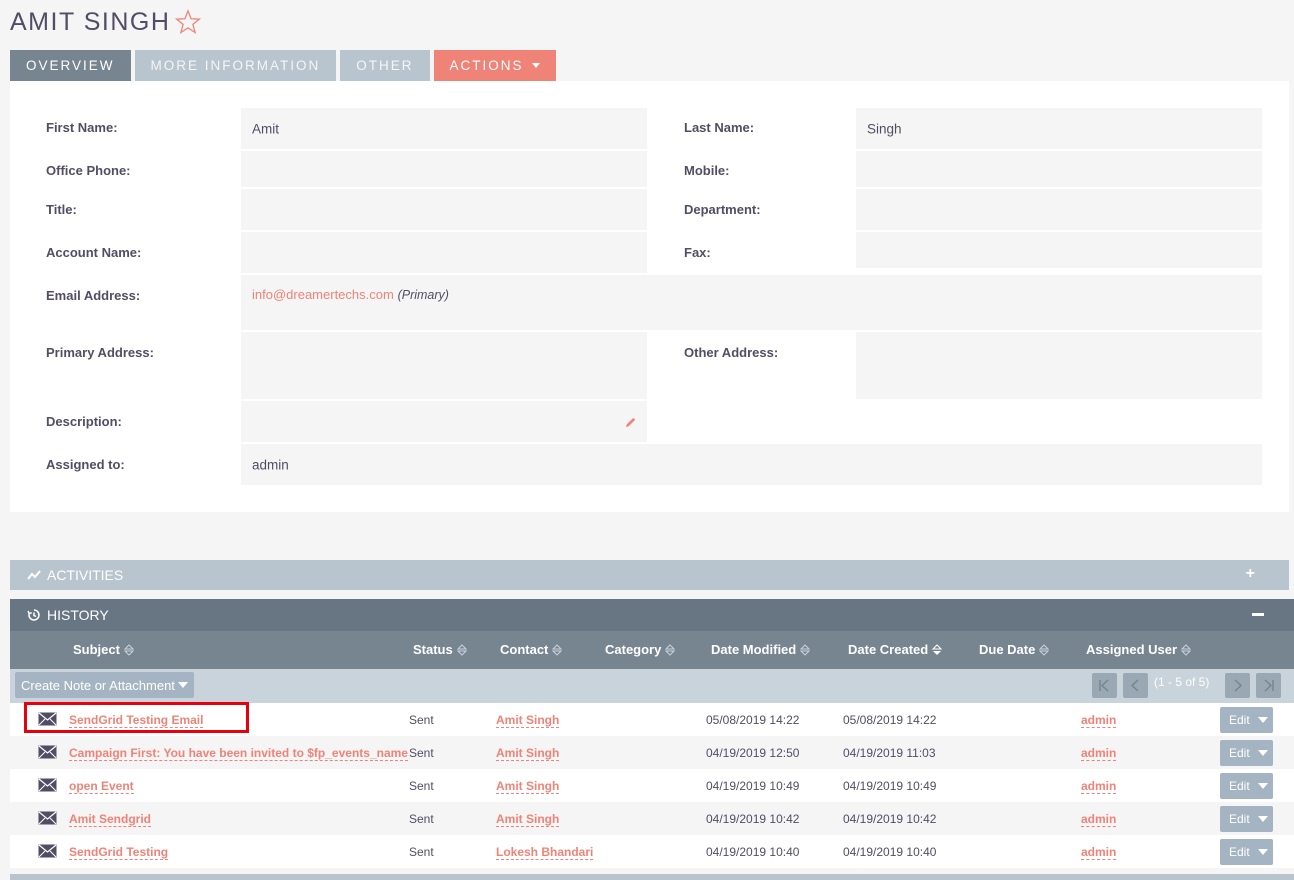  What do you see at coordinates (1268, 685) in the screenshot?
I see `last-page-button` at bounding box center [1268, 685].